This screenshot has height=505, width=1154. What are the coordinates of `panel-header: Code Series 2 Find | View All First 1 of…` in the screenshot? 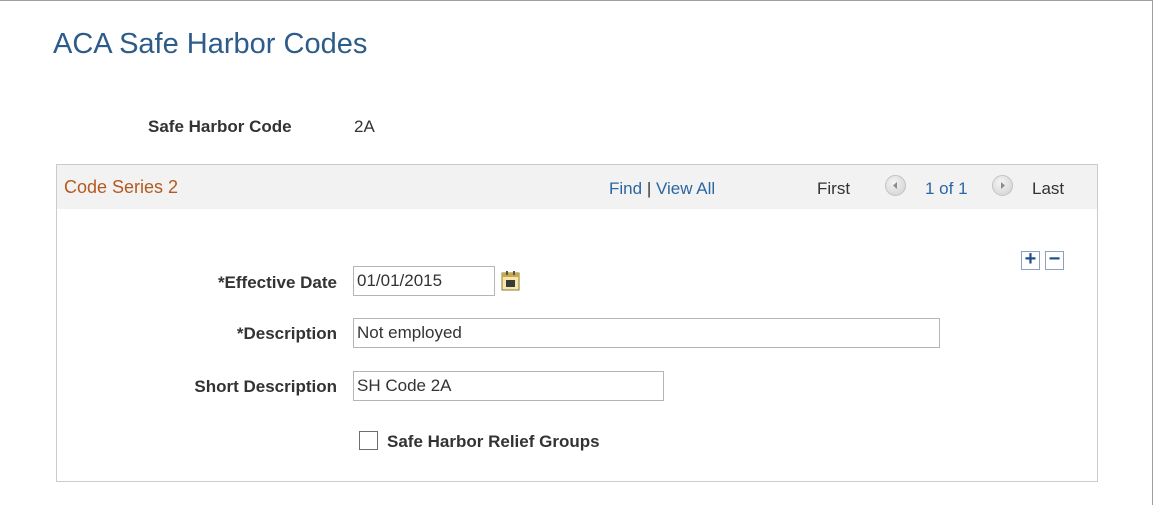 It's located at (577, 187).